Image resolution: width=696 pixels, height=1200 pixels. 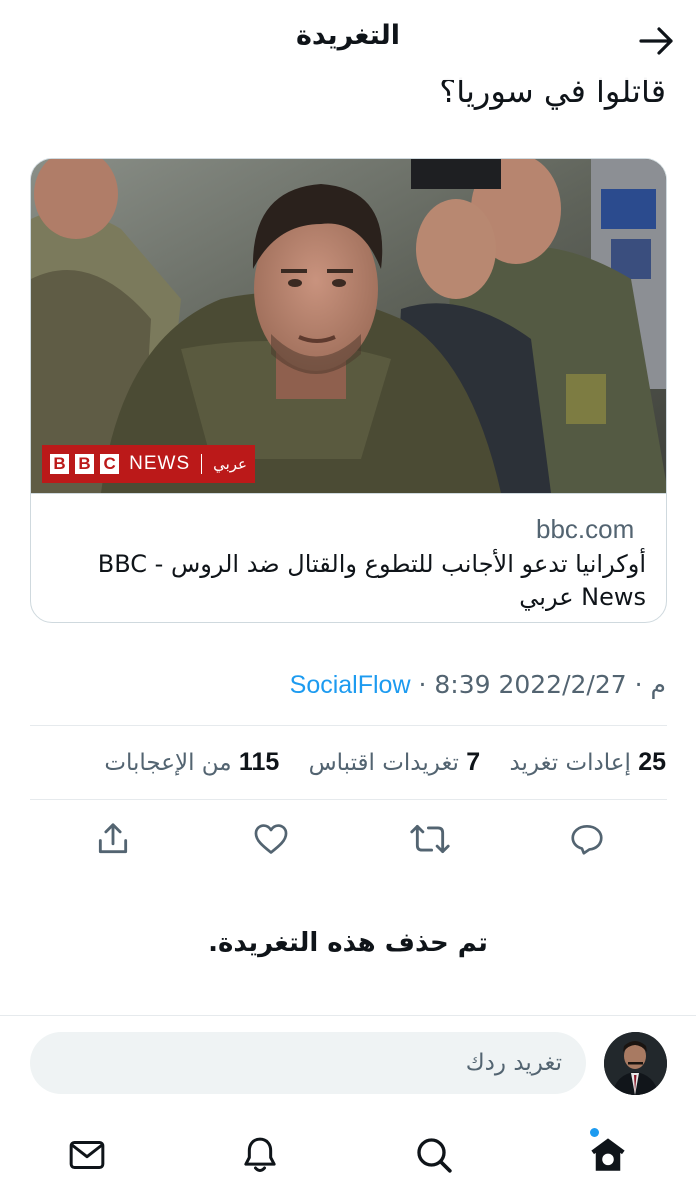 What do you see at coordinates (259, 762) in the screenshot?
I see `likes-count: 115` at bounding box center [259, 762].